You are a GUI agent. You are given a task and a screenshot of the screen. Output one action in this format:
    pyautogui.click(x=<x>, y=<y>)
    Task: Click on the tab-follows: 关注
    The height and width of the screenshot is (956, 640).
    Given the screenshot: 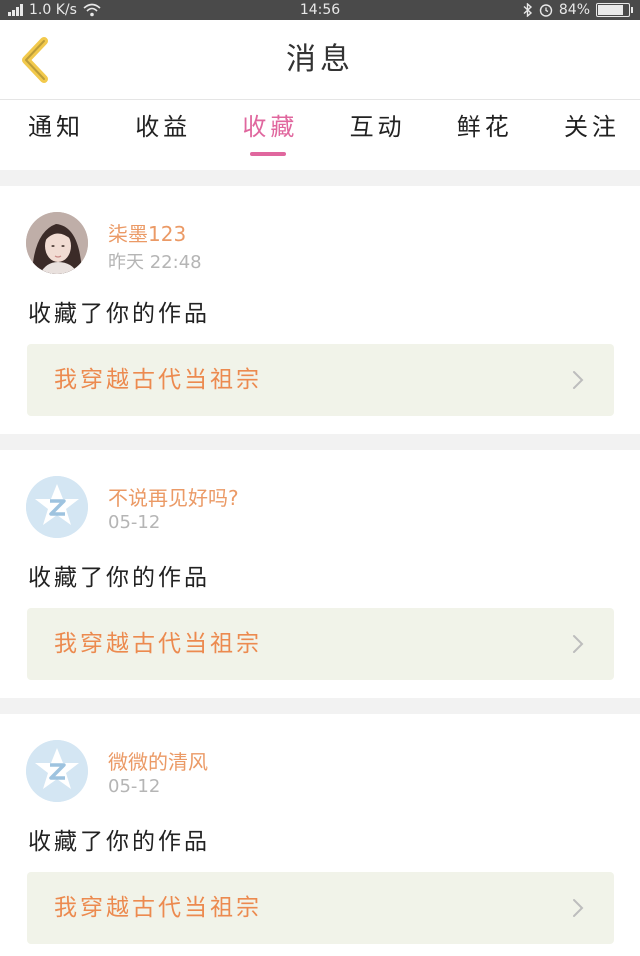 What is the action you would take?
    pyautogui.click(x=592, y=135)
    